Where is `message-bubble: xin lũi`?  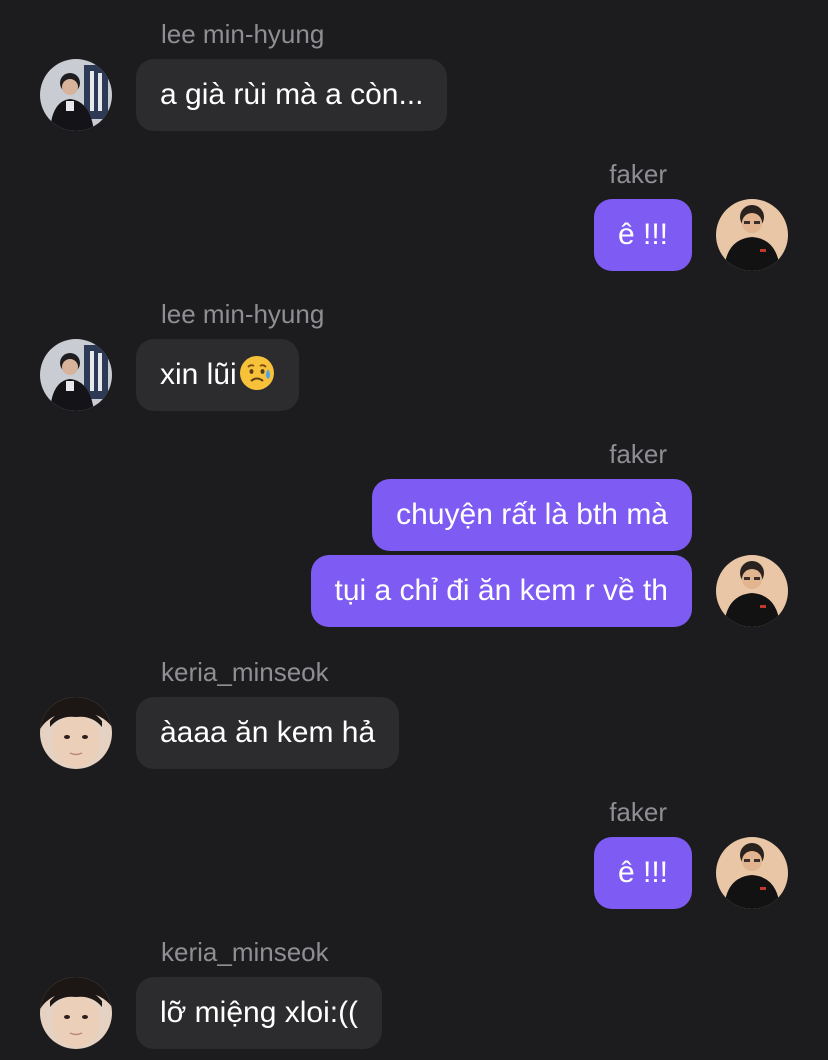 message-bubble: xin lũi is located at coordinates (217, 375).